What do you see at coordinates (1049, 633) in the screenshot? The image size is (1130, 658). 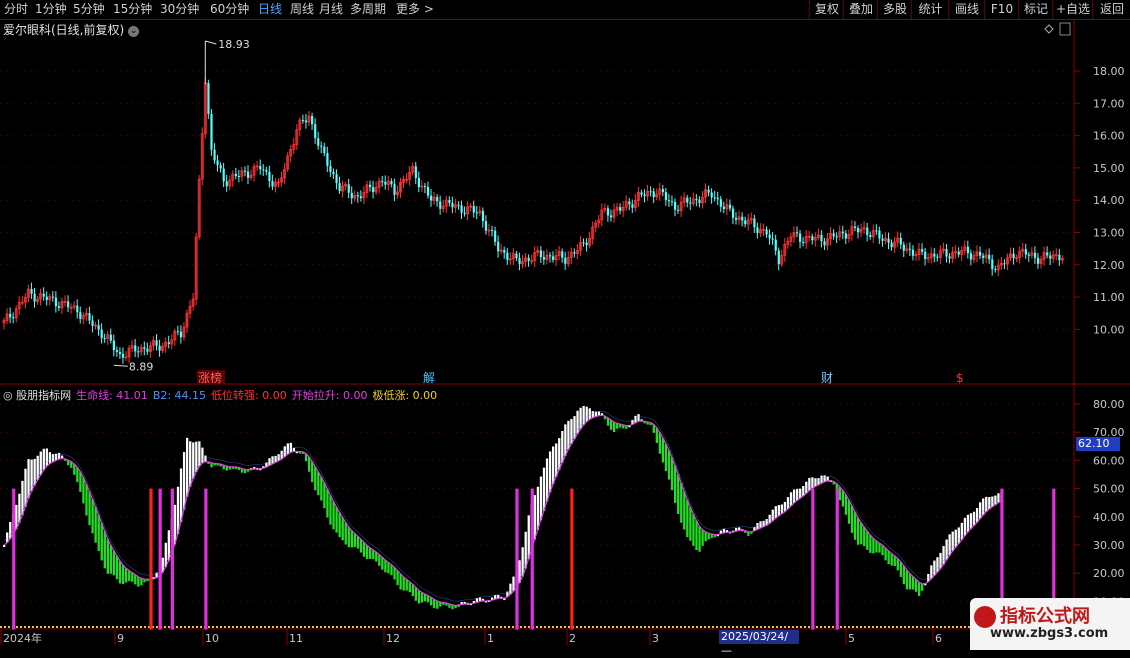 I see `watermark-url: www.zbgs3.com` at bounding box center [1049, 633].